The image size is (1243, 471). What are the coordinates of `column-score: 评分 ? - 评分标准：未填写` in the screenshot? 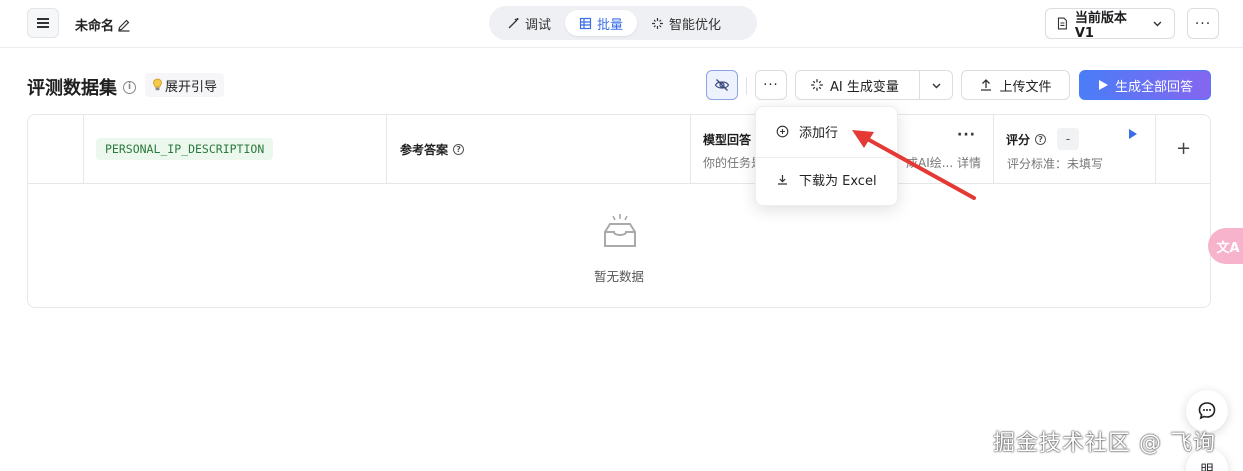 It's located at (1075, 149).